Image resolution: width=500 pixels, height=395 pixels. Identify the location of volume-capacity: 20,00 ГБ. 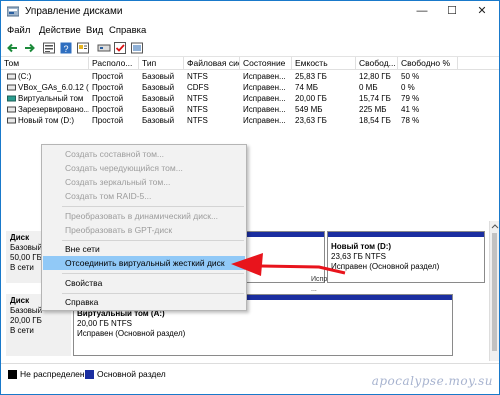
(311, 98).